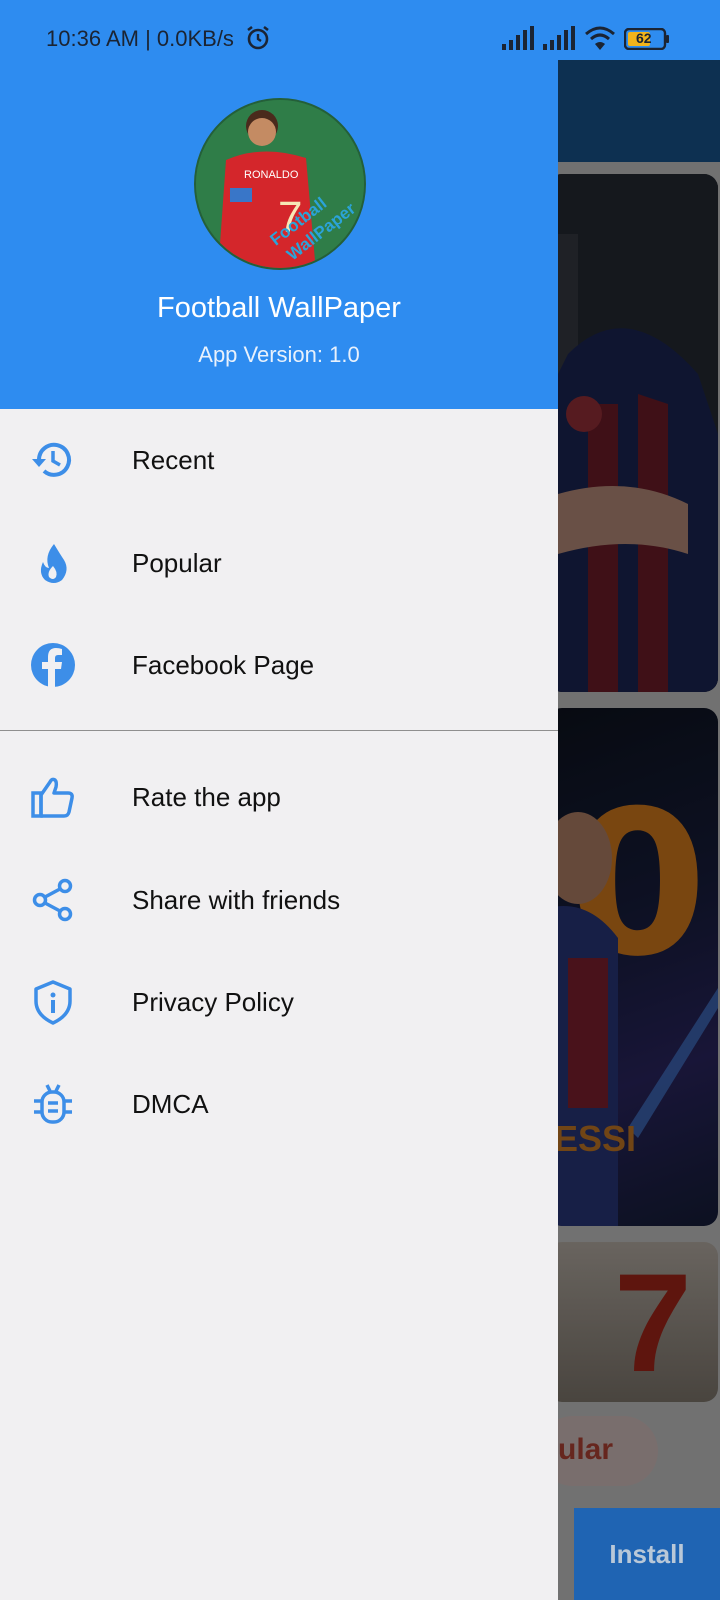 This screenshot has height=1600, width=720. Describe the element at coordinates (236, 899) in the screenshot. I see `menu-label: Share with friends` at that location.